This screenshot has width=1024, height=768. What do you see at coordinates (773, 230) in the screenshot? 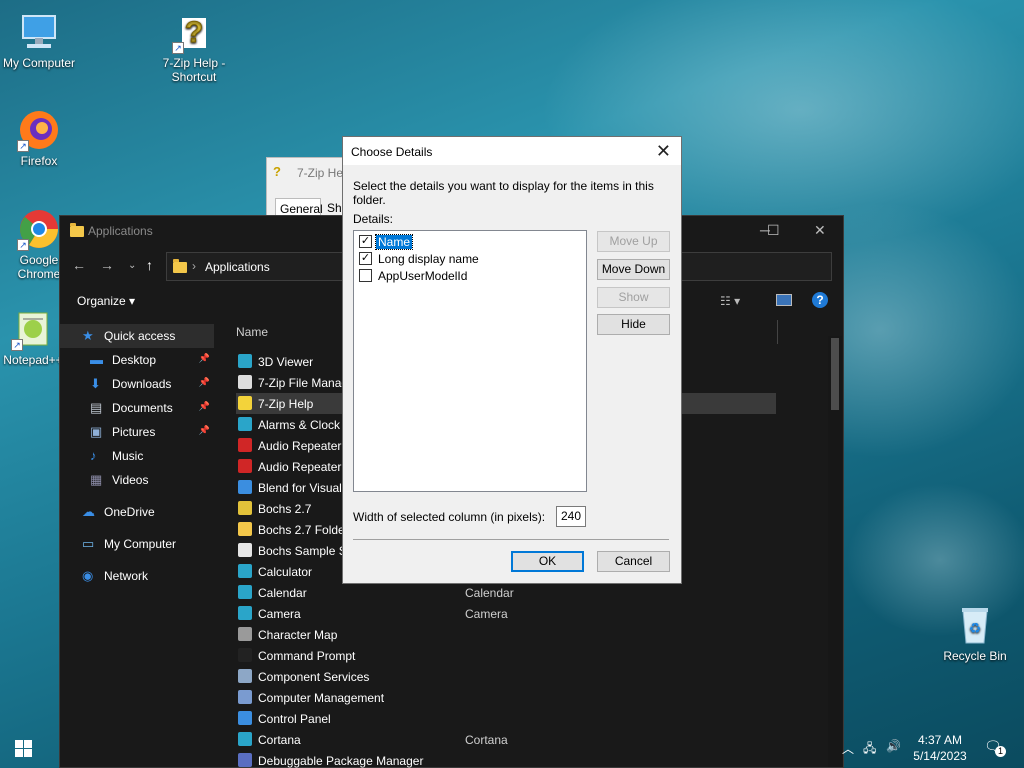
I see `maximize-icon: ☐` at bounding box center [773, 230].